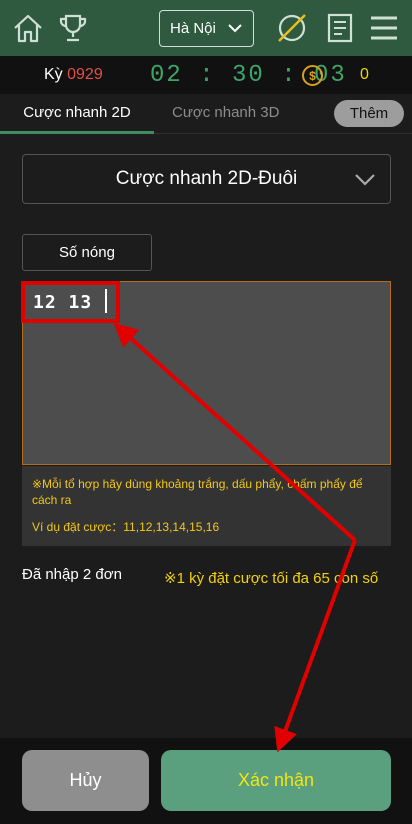 The width and height of the screenshot is (412, 824). I want to click on document-icon, so click(340, 28).